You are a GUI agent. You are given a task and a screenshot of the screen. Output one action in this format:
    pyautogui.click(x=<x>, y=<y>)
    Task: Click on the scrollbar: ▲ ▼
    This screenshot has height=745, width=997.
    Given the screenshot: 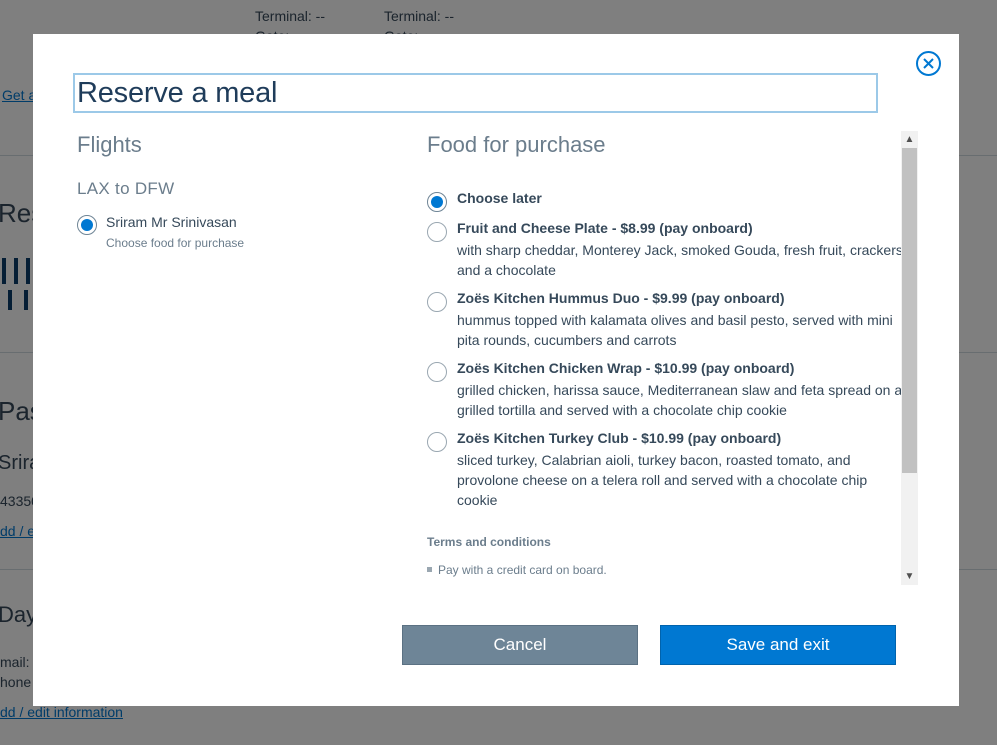 What is the action you would take?
    pyautogui.click(x=909, y=358)
    